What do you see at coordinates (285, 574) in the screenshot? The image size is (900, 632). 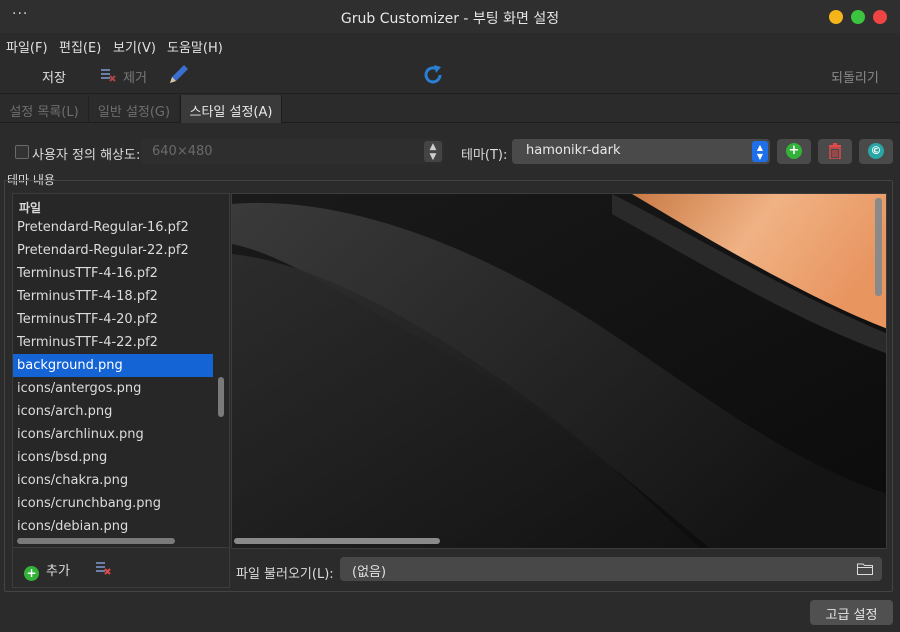 I see `file-load-label: 파일 불러오기(L):` at bounding box center [285, 574].